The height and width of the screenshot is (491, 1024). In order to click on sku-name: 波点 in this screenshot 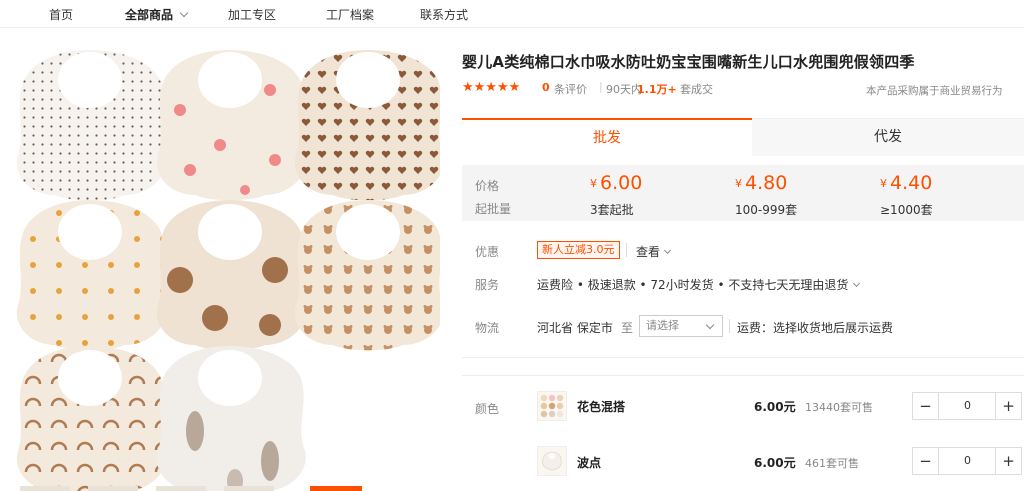, I will do `click(589, 463)`.